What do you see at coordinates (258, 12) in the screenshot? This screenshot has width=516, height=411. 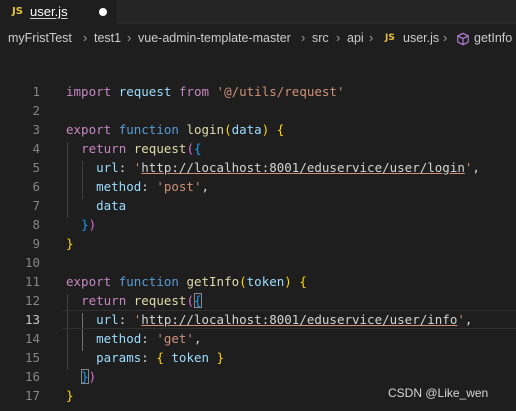 I see `tab-bar: JS user.js` at bounding box center [258, 12].